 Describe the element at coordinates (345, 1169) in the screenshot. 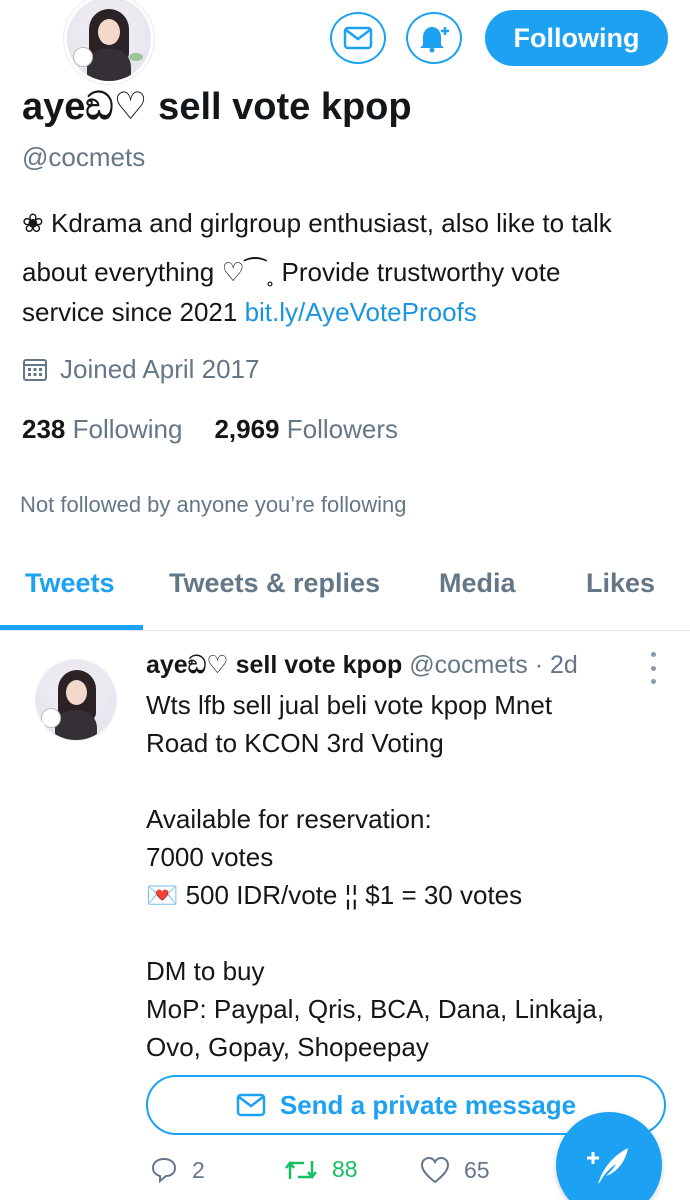

I see `retweet-count: 88` at that location.